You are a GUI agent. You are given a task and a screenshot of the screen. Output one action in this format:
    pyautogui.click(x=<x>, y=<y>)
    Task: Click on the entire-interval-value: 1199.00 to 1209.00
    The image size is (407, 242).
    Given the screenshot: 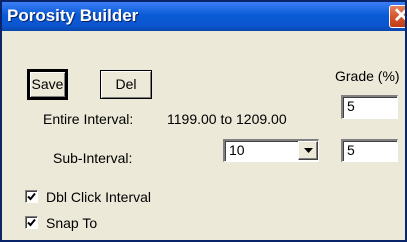 What is the action you would take?
    pyautogui.click(x=227, y=119)
    